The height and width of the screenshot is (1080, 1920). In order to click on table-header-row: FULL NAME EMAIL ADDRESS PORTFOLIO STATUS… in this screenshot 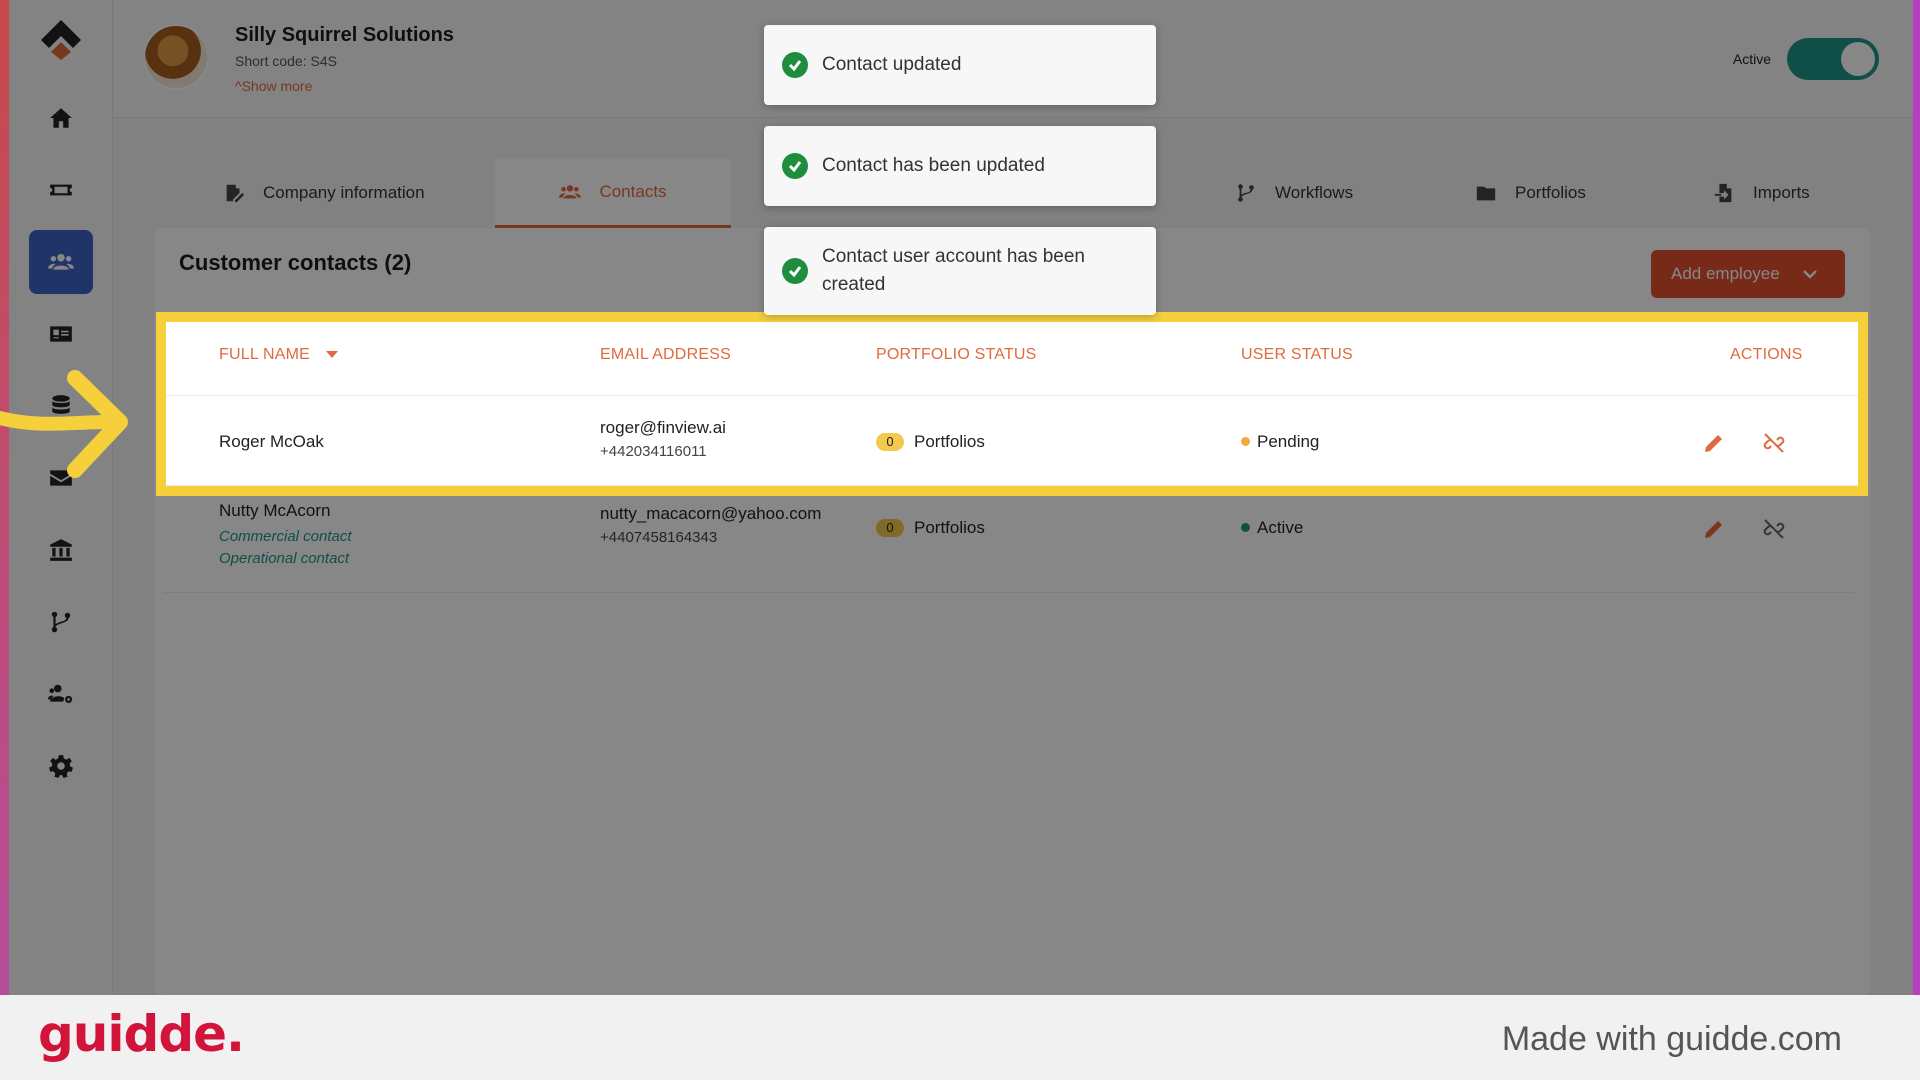, I will do `click(1012, 359)`.